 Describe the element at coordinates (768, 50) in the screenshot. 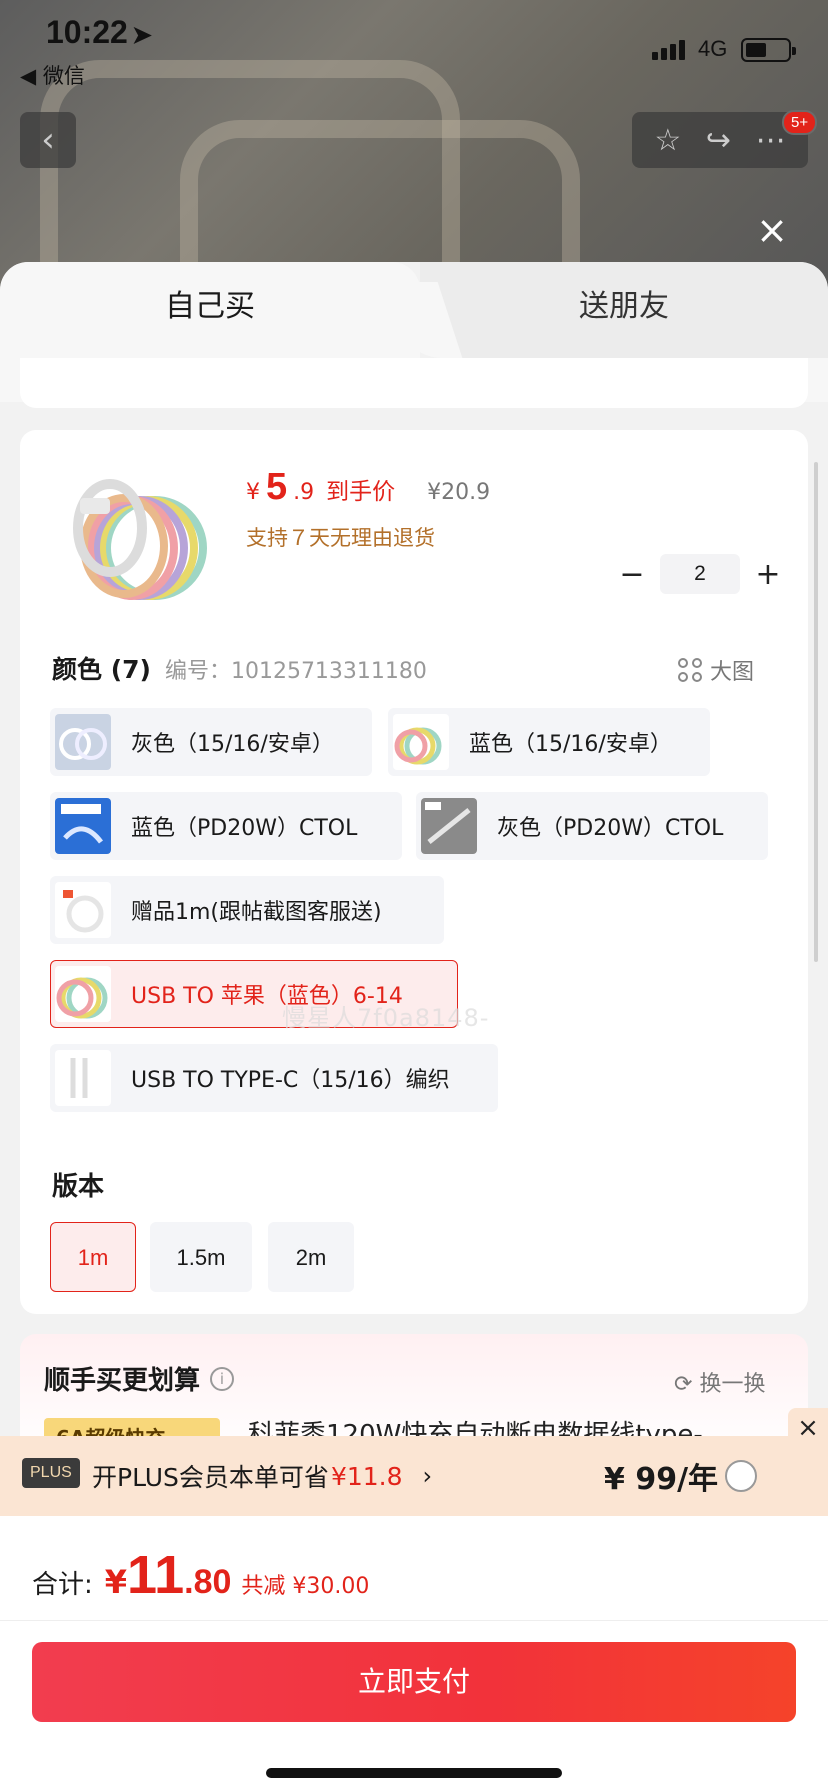

I see `battery-icon` at that location.